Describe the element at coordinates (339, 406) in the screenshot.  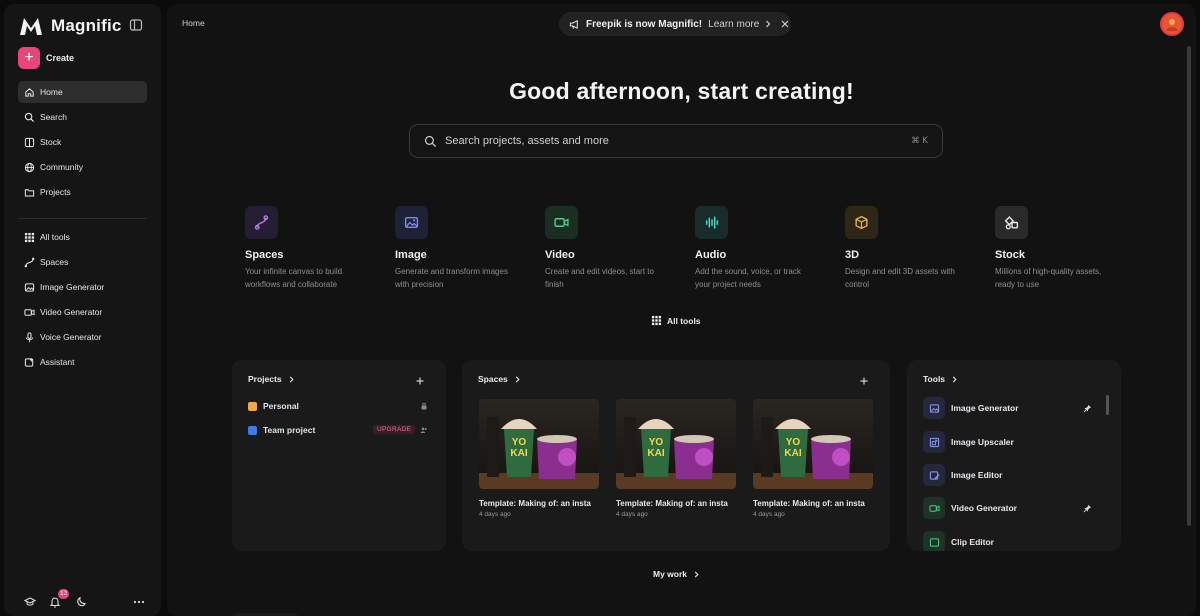
I see `project-item-personal: Personal` at that location.